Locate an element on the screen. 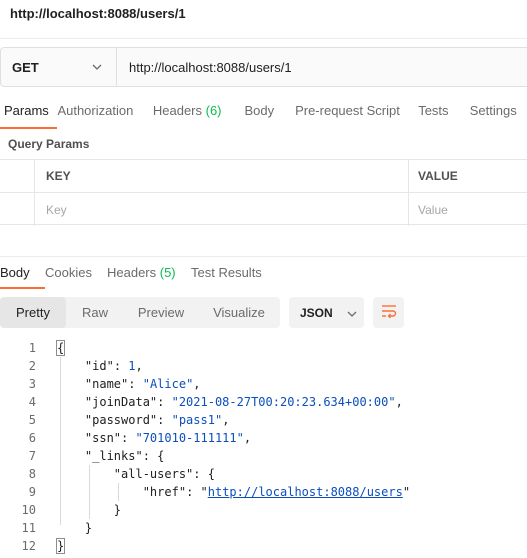 This screenshot has height=558, width=527. visualize-button: Visualize is located at coordinates (239, 312).